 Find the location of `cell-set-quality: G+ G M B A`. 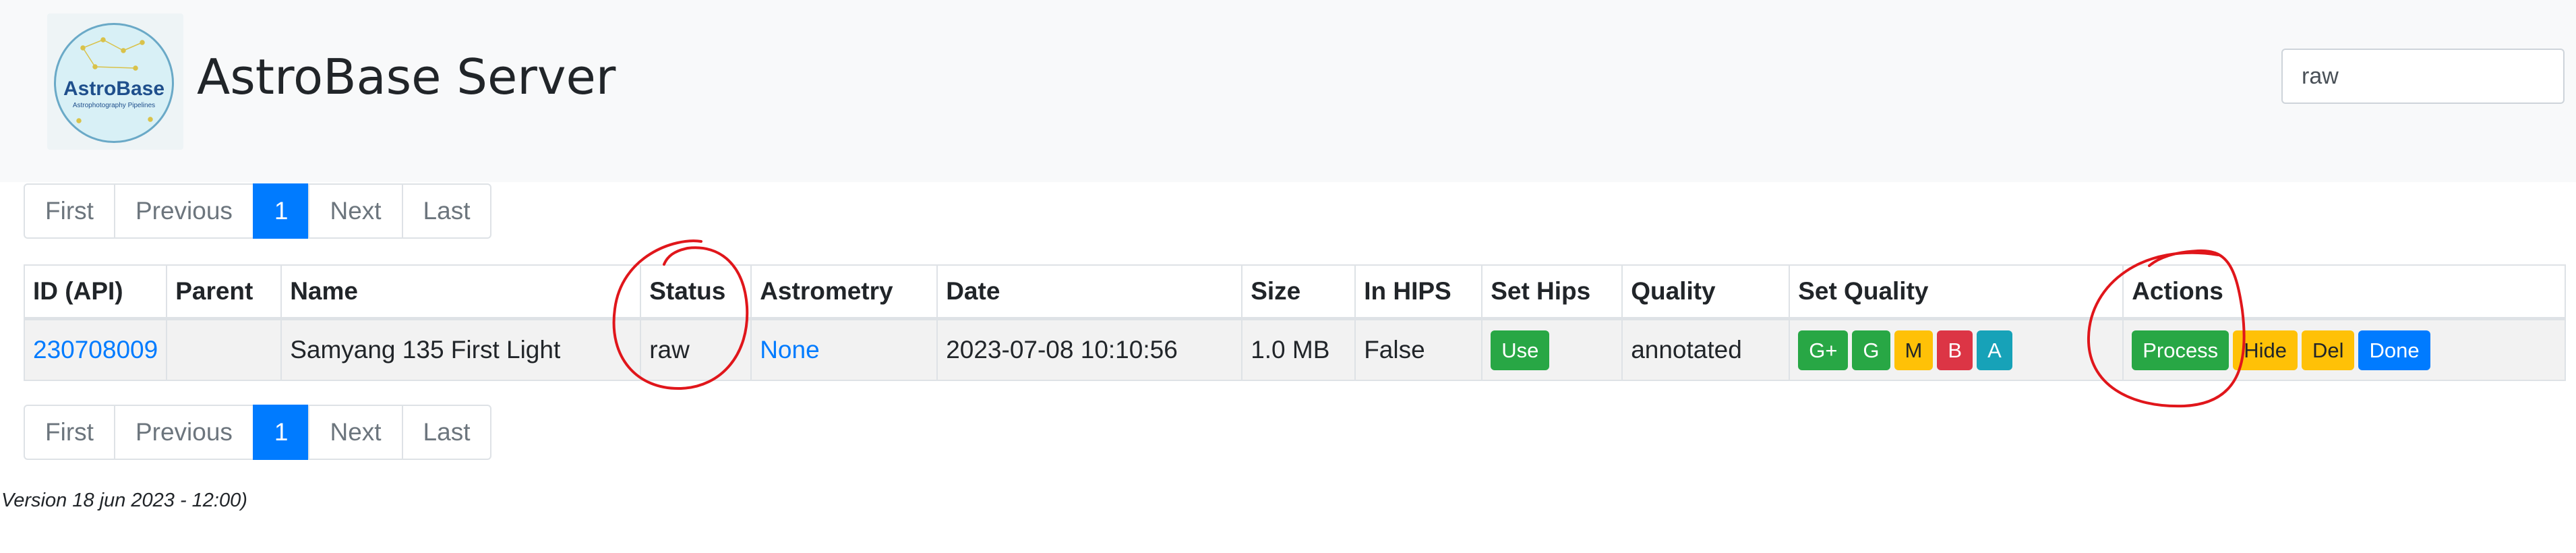

cell-set-quality: G+ G M B A is located at coordinates (1956, 349).